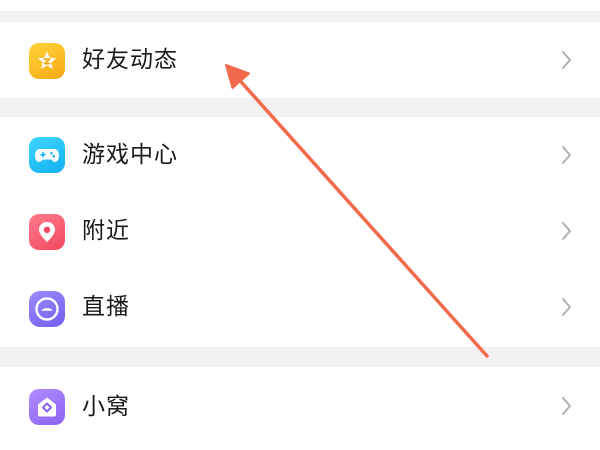 The image size is (600, 450). Describe the element at coordinates (47, 407) in the screenshot. I see `home-diamond-icon` at that location.